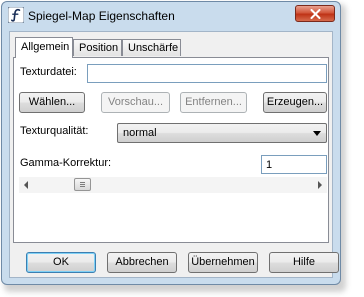 The width and height of the screenshot is (364, 297). Describe the element at coordinates (16, 15) in the screenshot. I see `script-f-icon` at that location.